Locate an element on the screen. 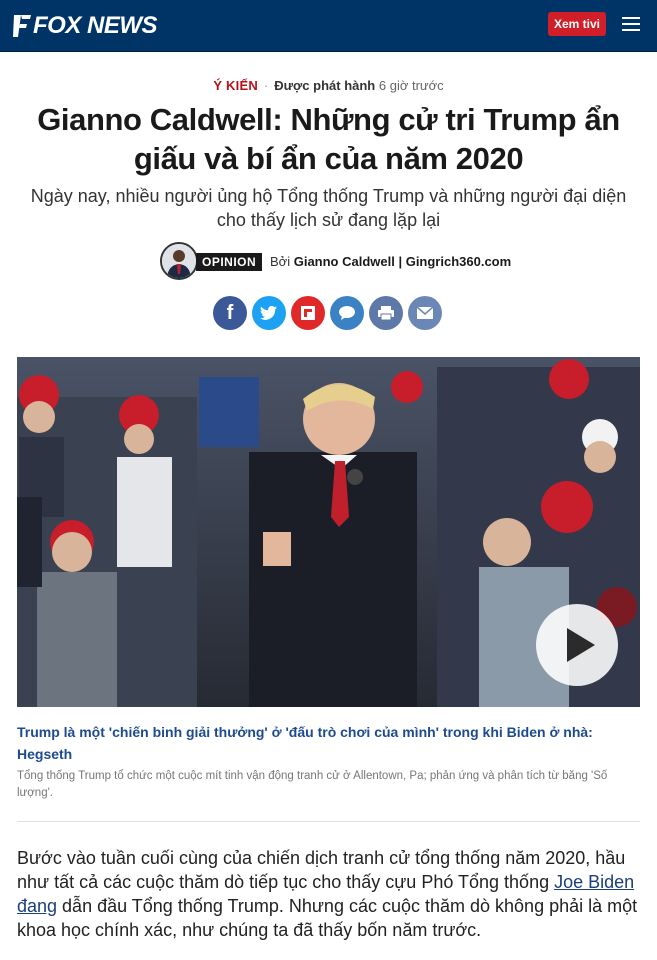 The width and height of the screenshot is (657, 960). logo-text: FOX NEWS is located at coordinates (95, 25).